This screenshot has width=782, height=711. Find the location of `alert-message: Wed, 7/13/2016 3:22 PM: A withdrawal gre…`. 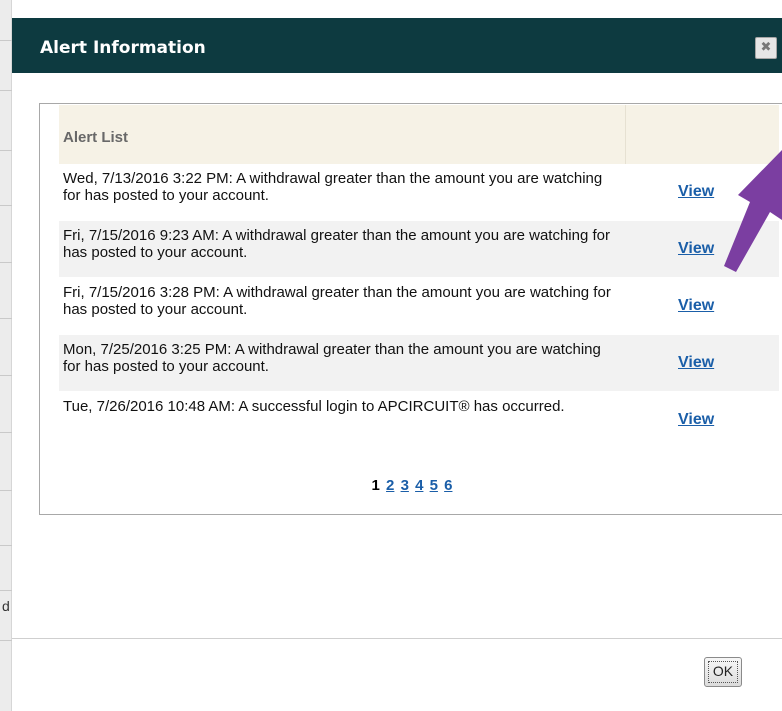

alert-message: Wed, 7/13/2016 3:22 PM: A withdrawal gre… is located at coordinates (333, 187).